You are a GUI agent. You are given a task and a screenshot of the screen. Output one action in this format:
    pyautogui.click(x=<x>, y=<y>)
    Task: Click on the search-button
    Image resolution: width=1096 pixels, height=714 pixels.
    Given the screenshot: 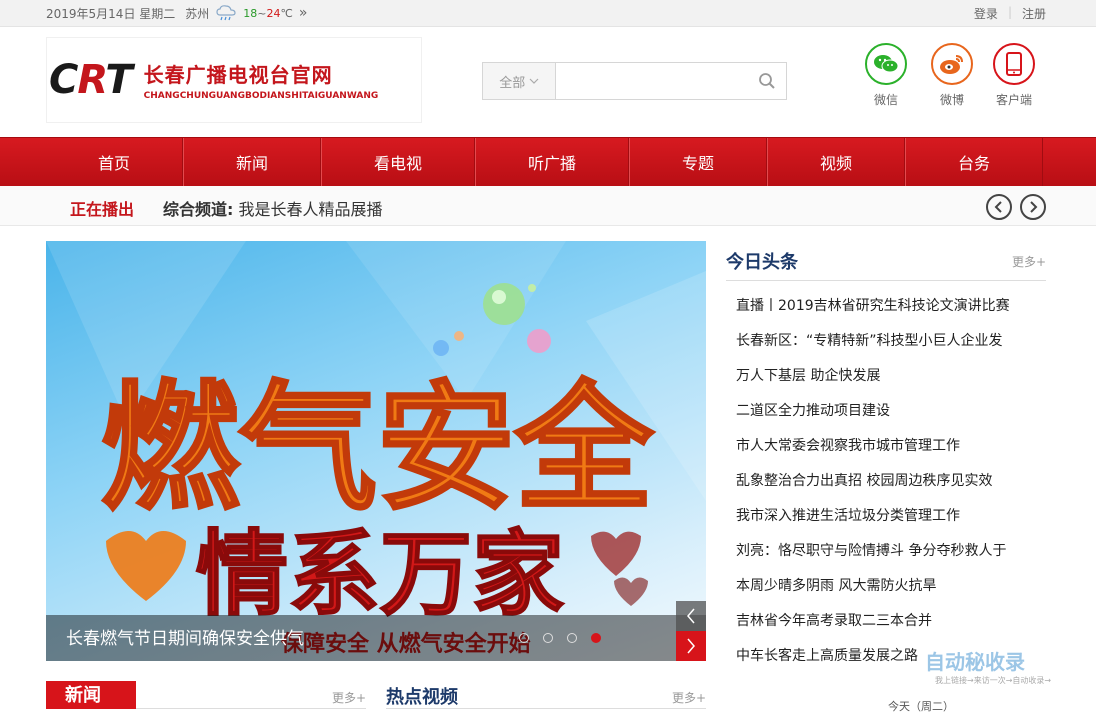 What is the action you would take?
    pyautogui.click(x=767, y=81)
    